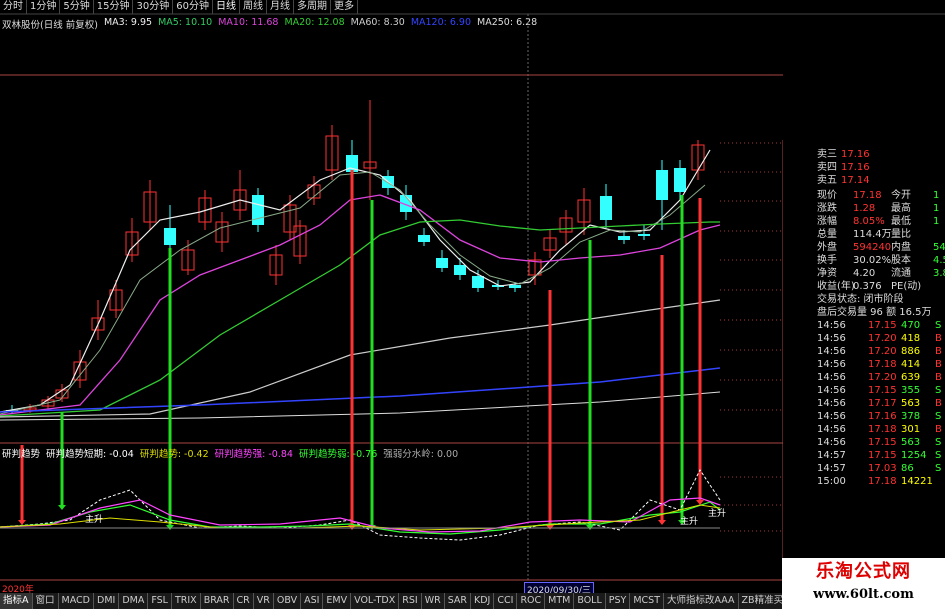 The image size is (945, 609). I want to click on tick-volume: 14221, so click(917, 481).